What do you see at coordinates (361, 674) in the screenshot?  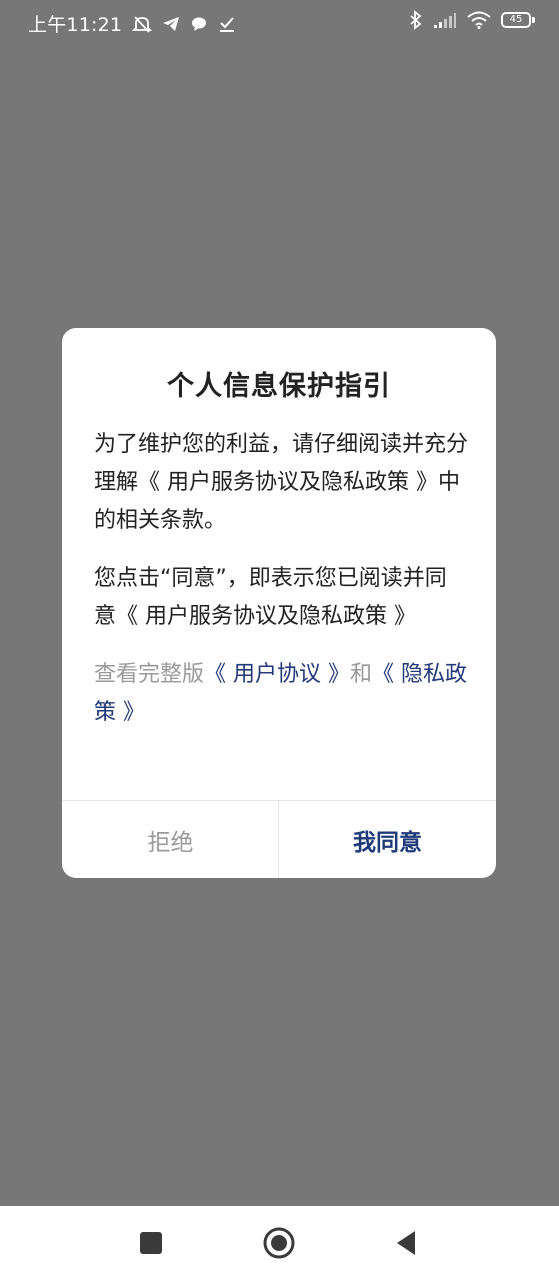 I see `and-text: 和` at bounding box center [361, 674].